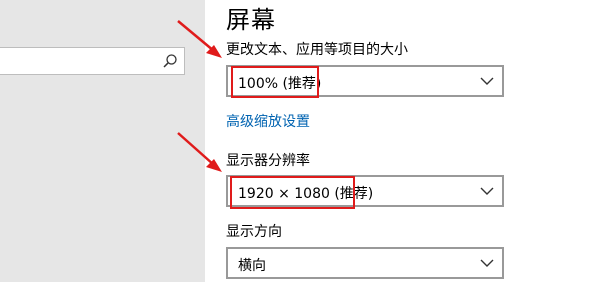 This screenshot has width=600, height=282. What do you see at coordinates (268, 161) in the screenshot?
I see `resolution-label: 显示器分辨率` at bounding box center [268, 161].